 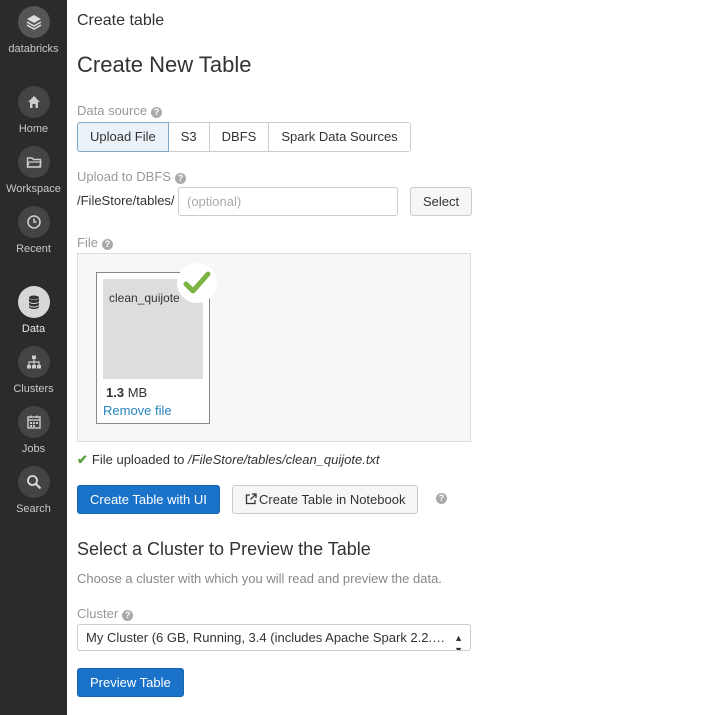 I want to click on databricks-logo: databricks, so click(x=33, y=30).